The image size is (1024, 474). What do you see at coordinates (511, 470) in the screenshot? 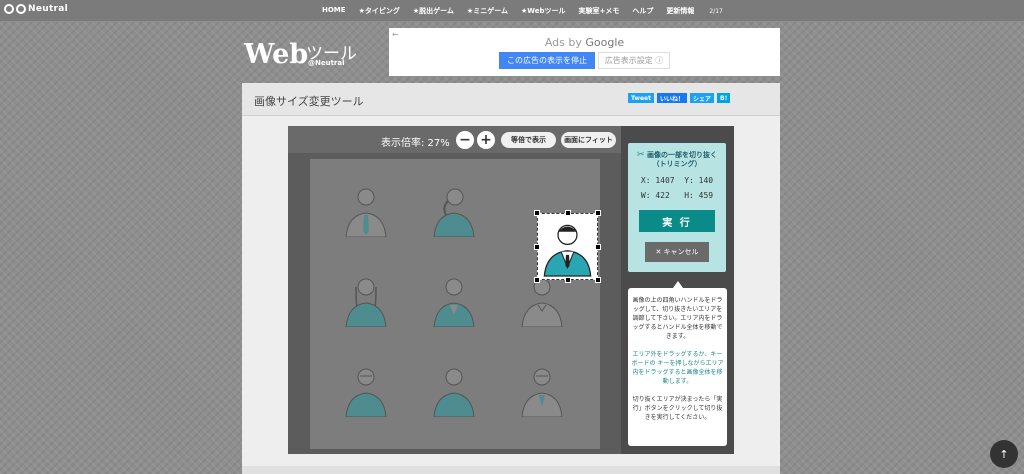
I see `panel-bottom` at bounding box center [511, 470].